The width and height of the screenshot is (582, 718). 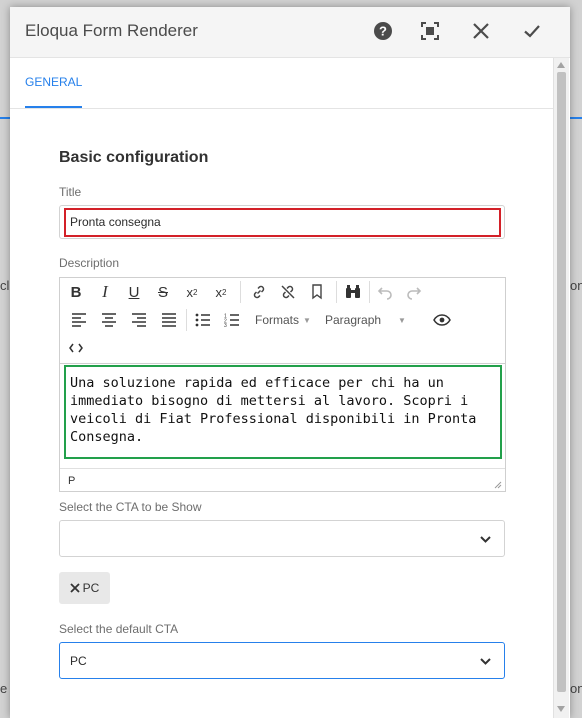 What do you see at coordinates (163, 292) in the screenshot?
I see `strikethrough-icon: S` at bounding box center [163, 292].